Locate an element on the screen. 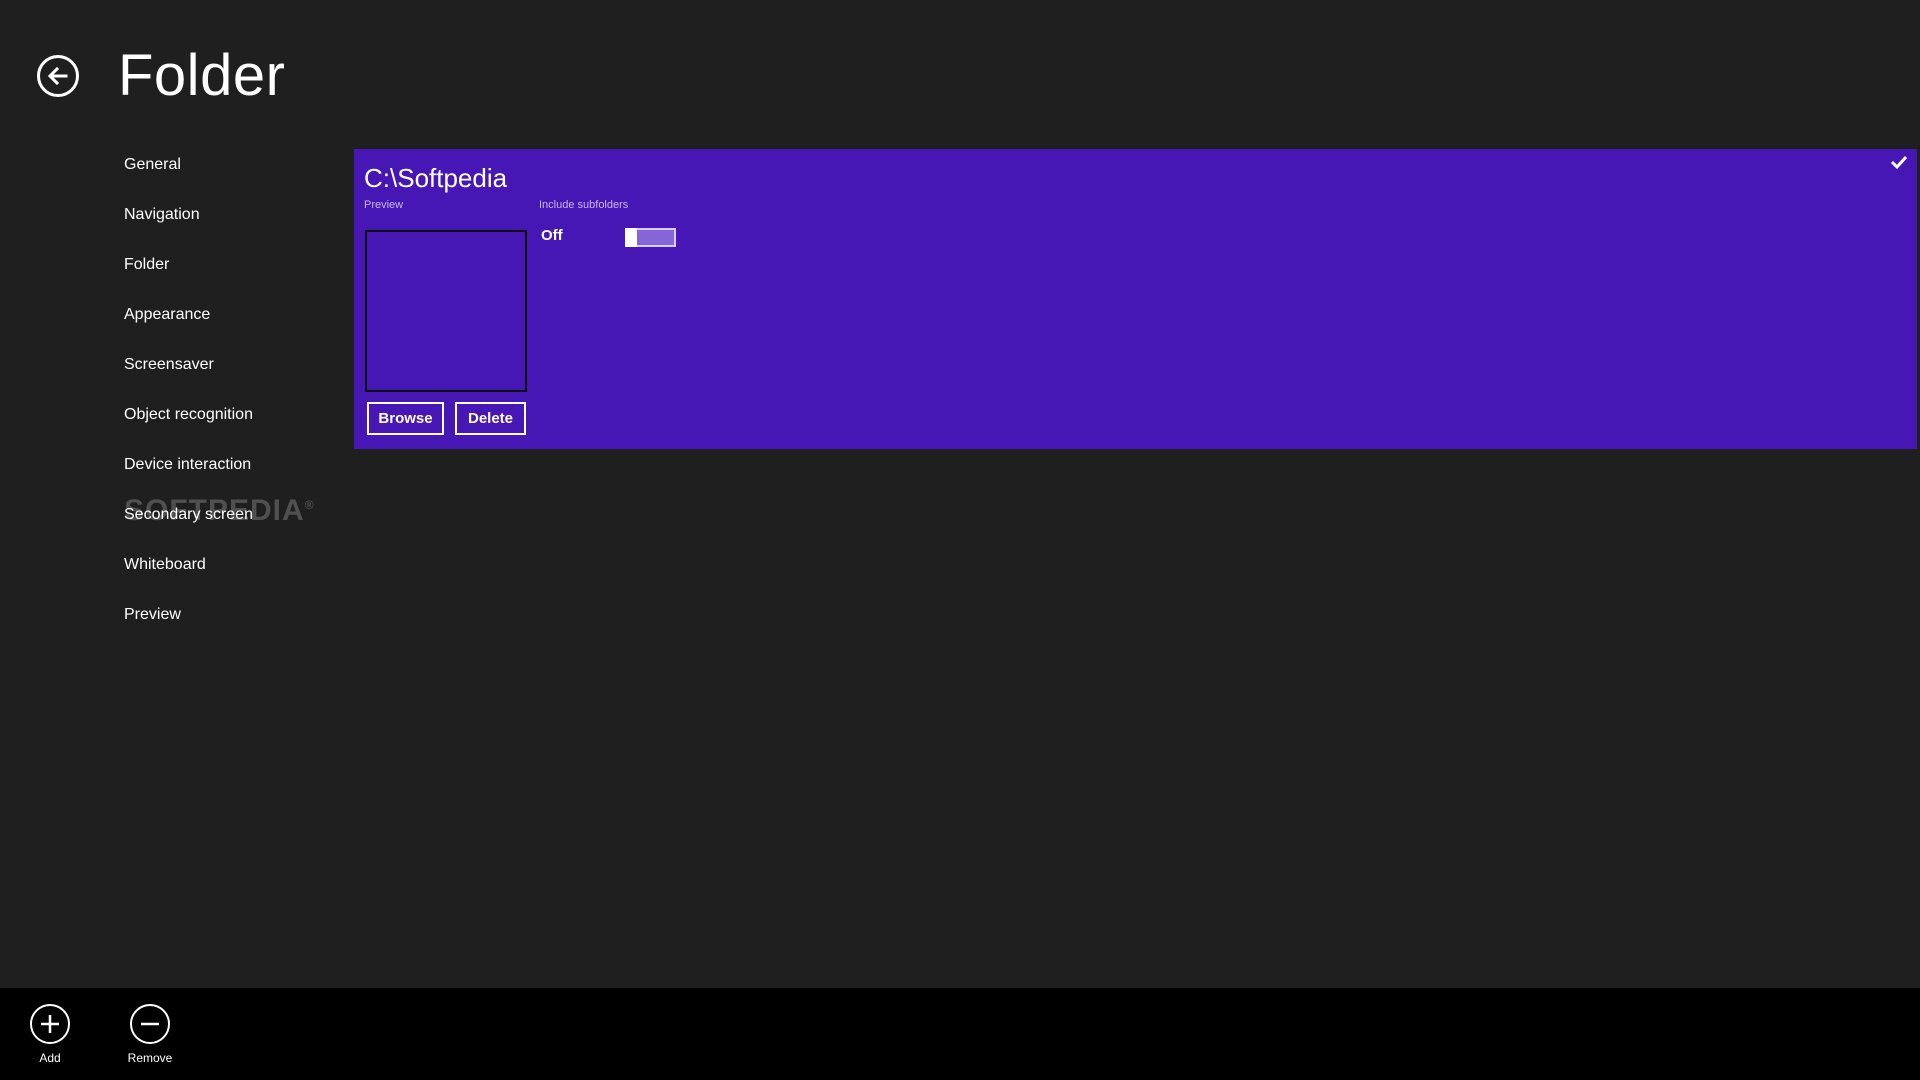 This screenshot has height=1080, width=1920. remove-label: Remove is located at coordinates (150, 1058).